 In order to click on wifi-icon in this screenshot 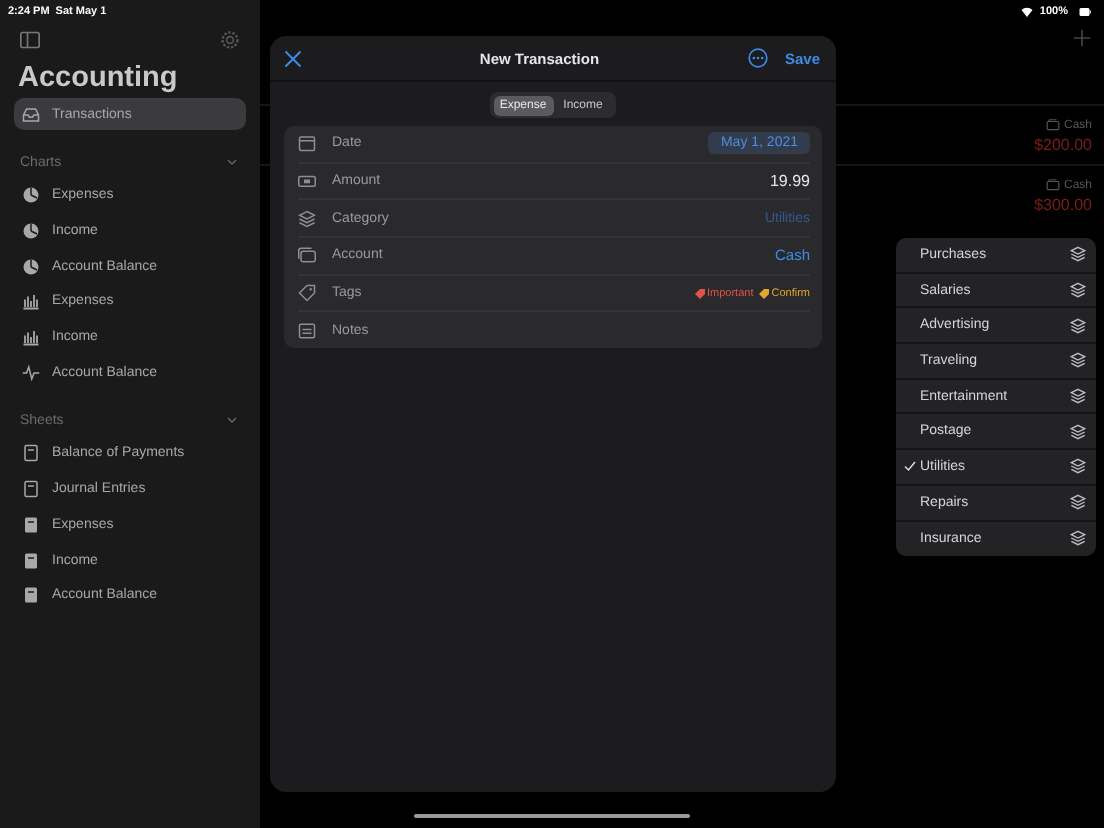, I will do `click(1026, 11)`.